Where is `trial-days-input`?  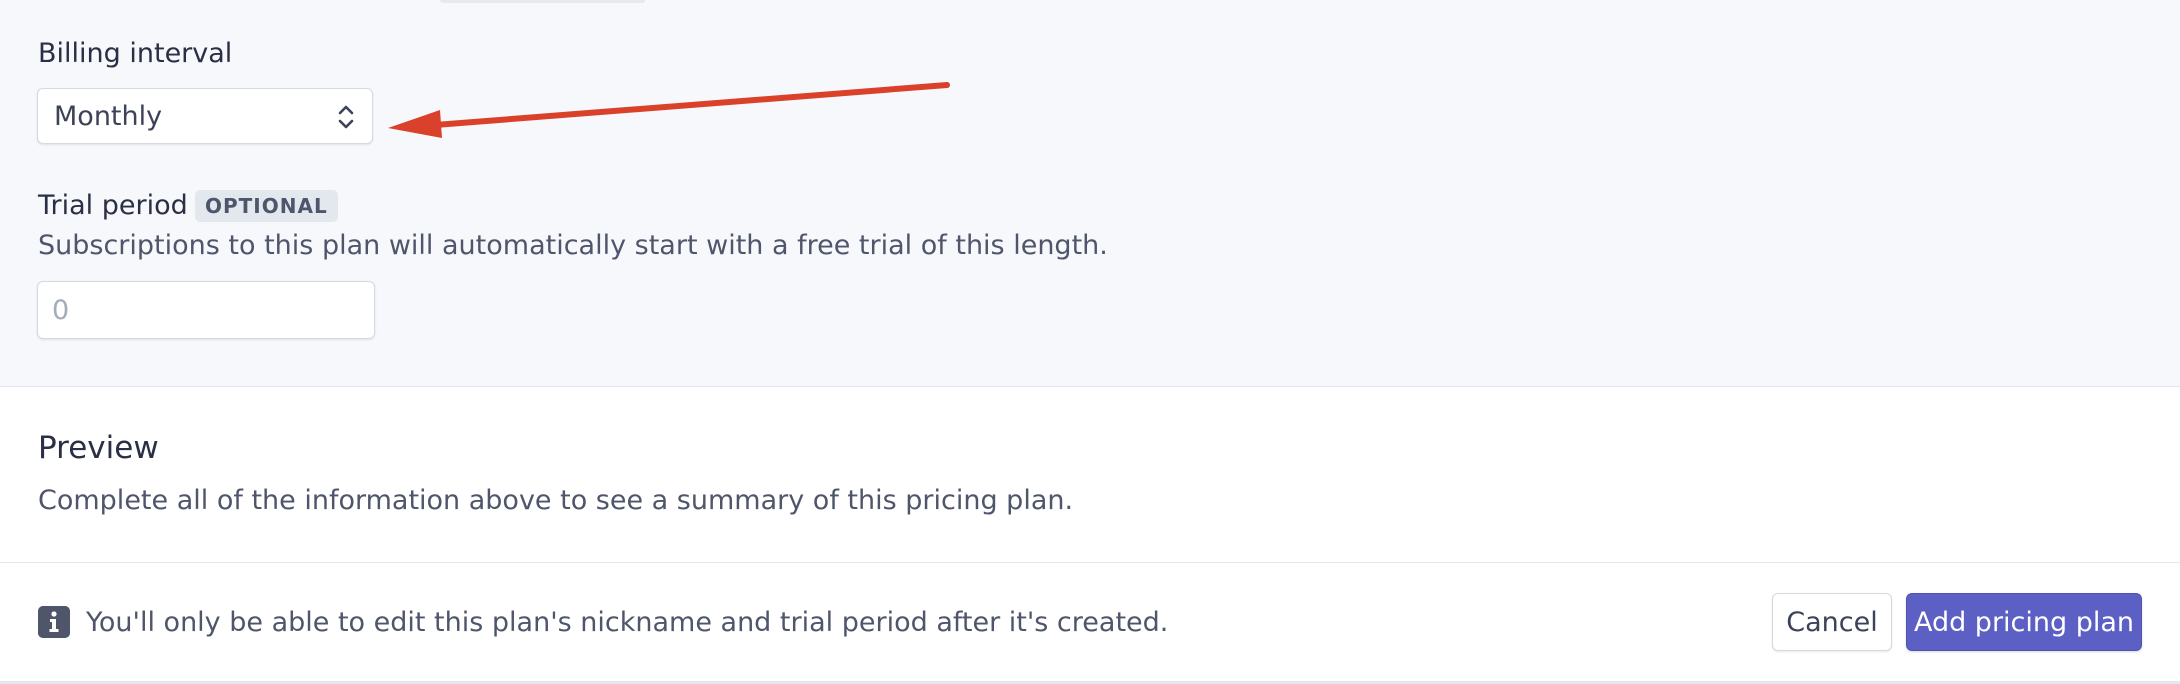
trial-days-input is located at coordinates (206, 310).